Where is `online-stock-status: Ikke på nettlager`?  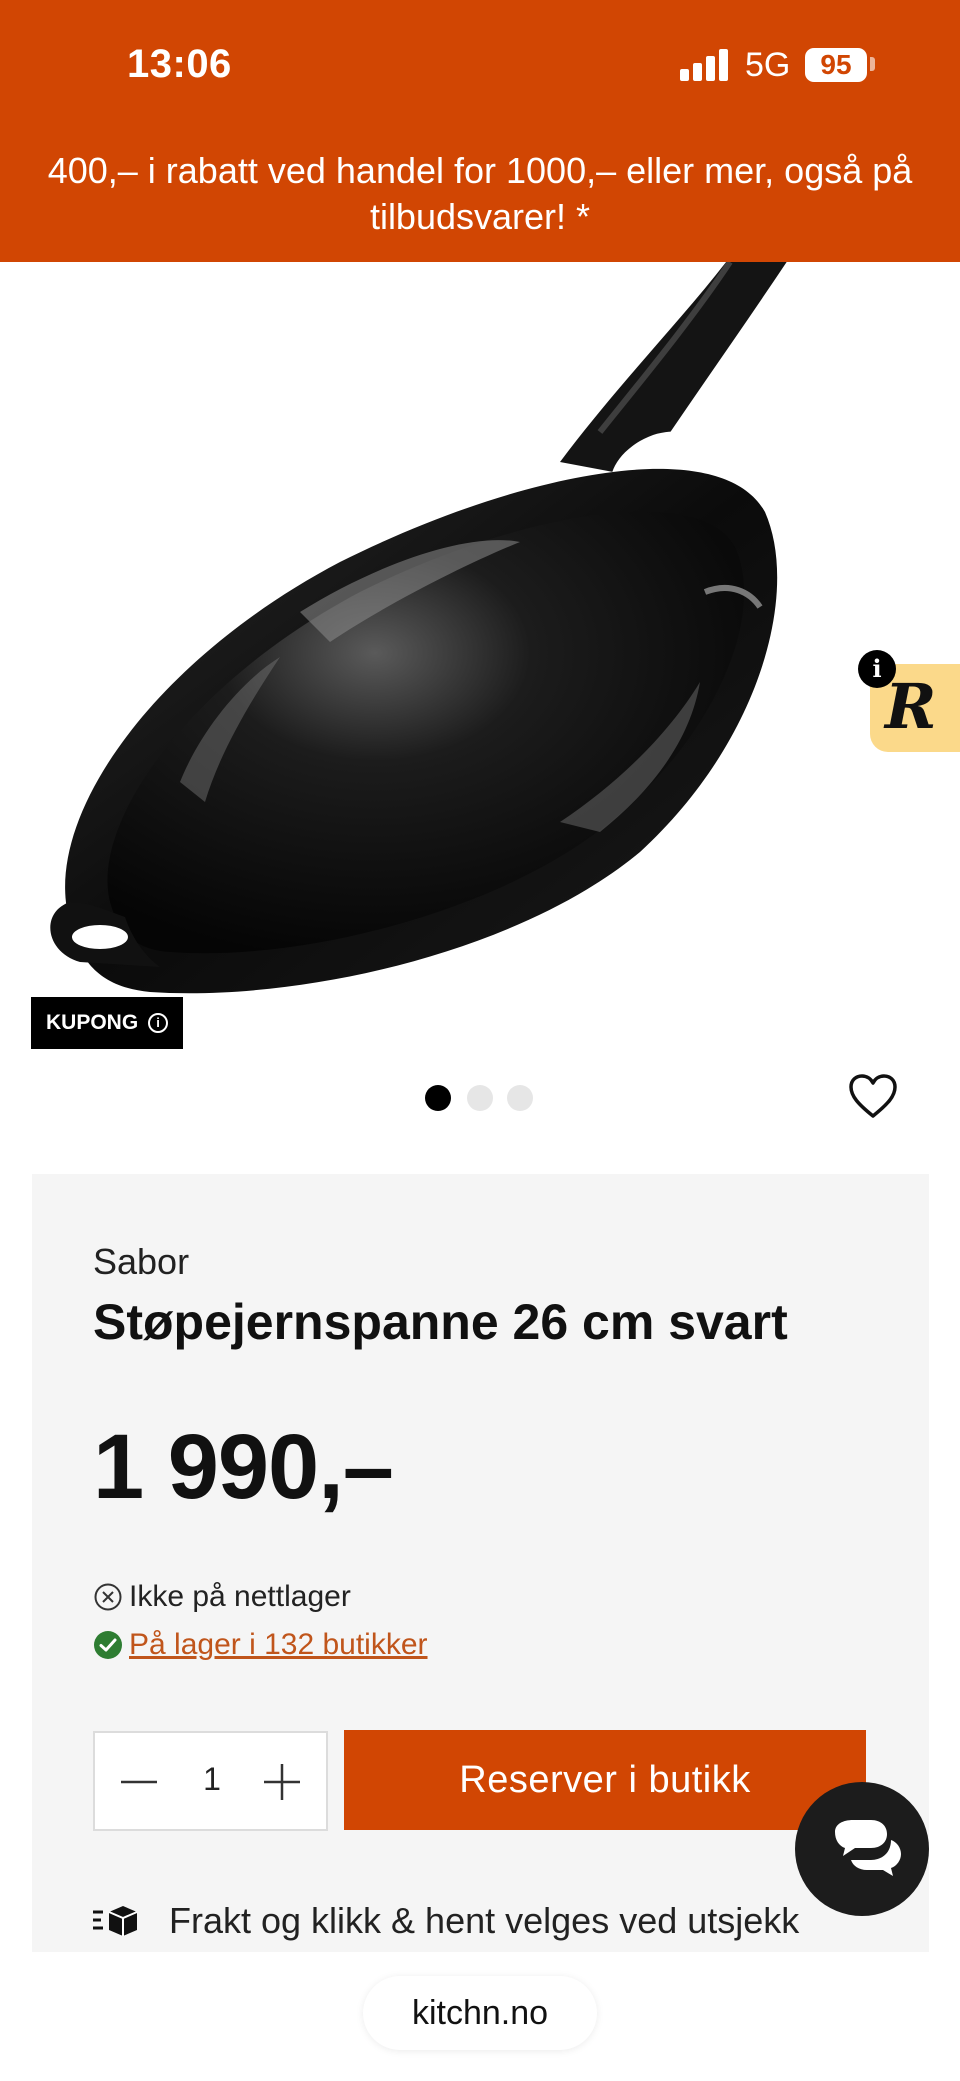
online-stock-status: Ikke på nettlager is located at coordinates (222, 1597).